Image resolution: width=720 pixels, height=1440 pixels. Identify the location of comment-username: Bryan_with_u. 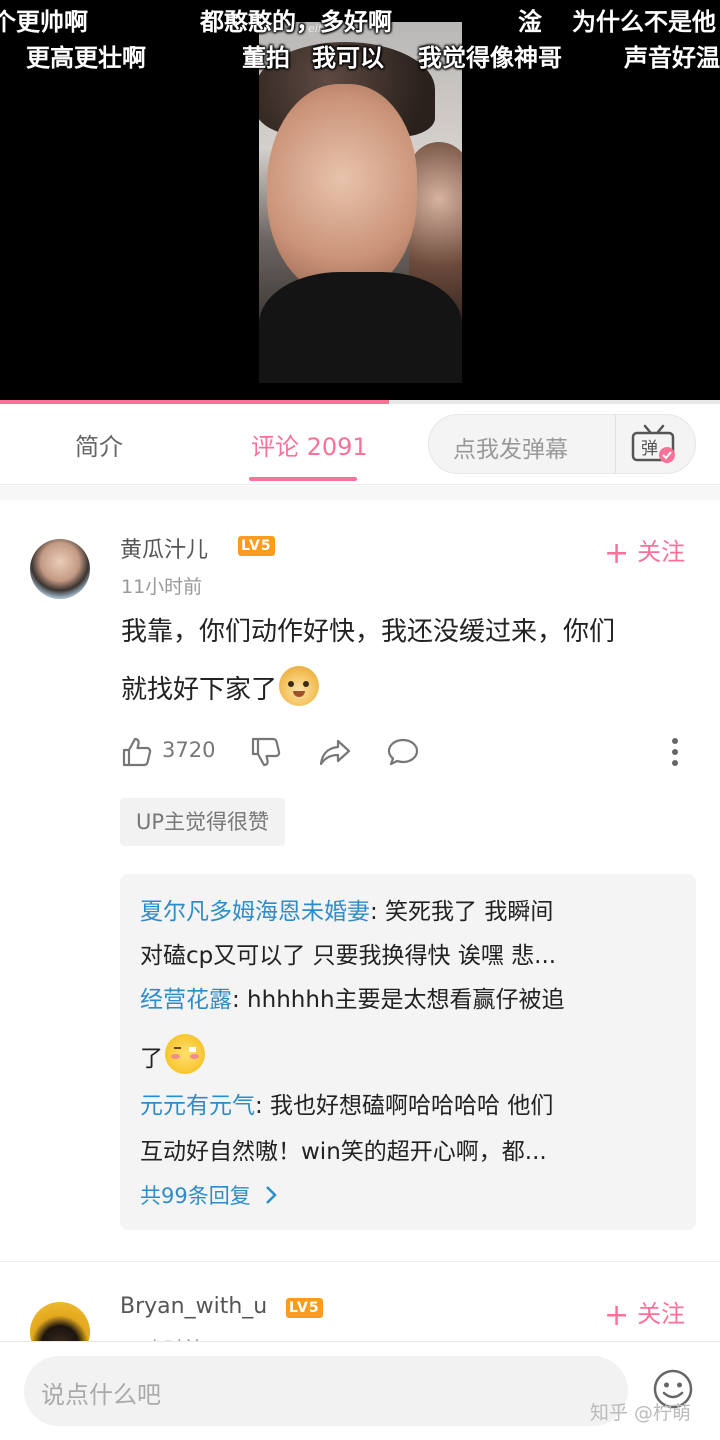
(193, 1306).